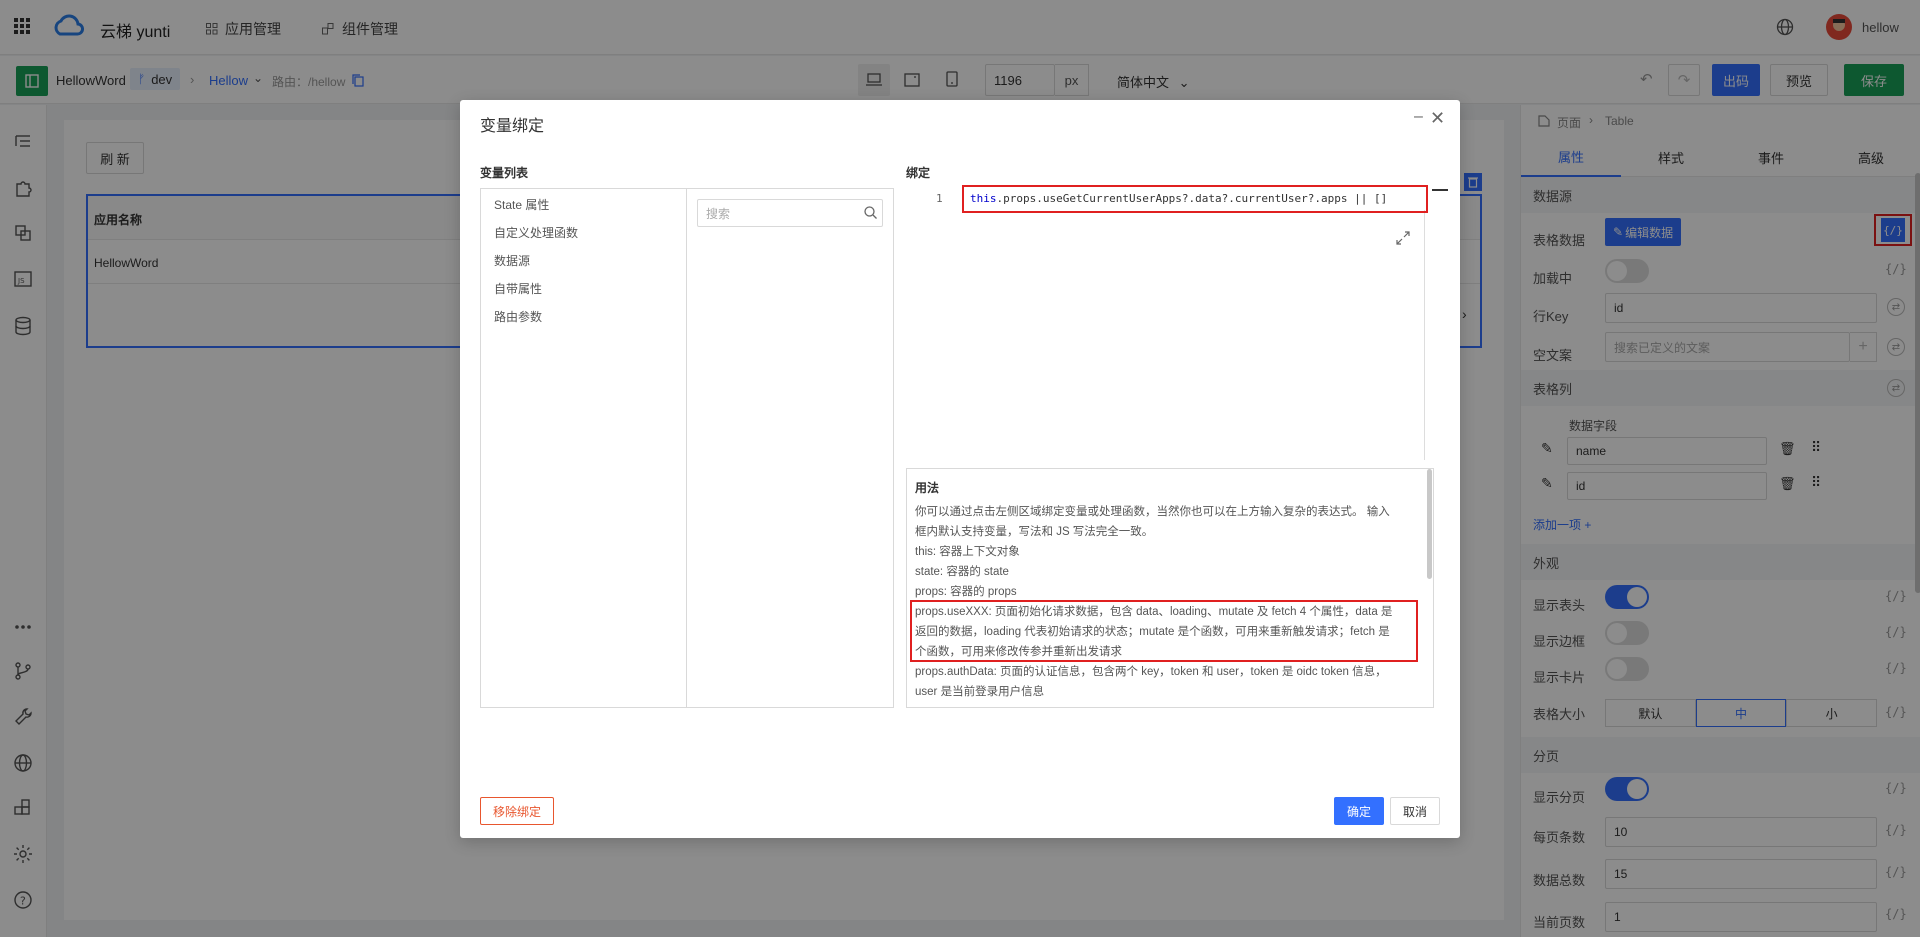 Image resolution: width=1920 pixels, height=937 pixels. I want to click on close-icon: ✕, so click(1437, 118).